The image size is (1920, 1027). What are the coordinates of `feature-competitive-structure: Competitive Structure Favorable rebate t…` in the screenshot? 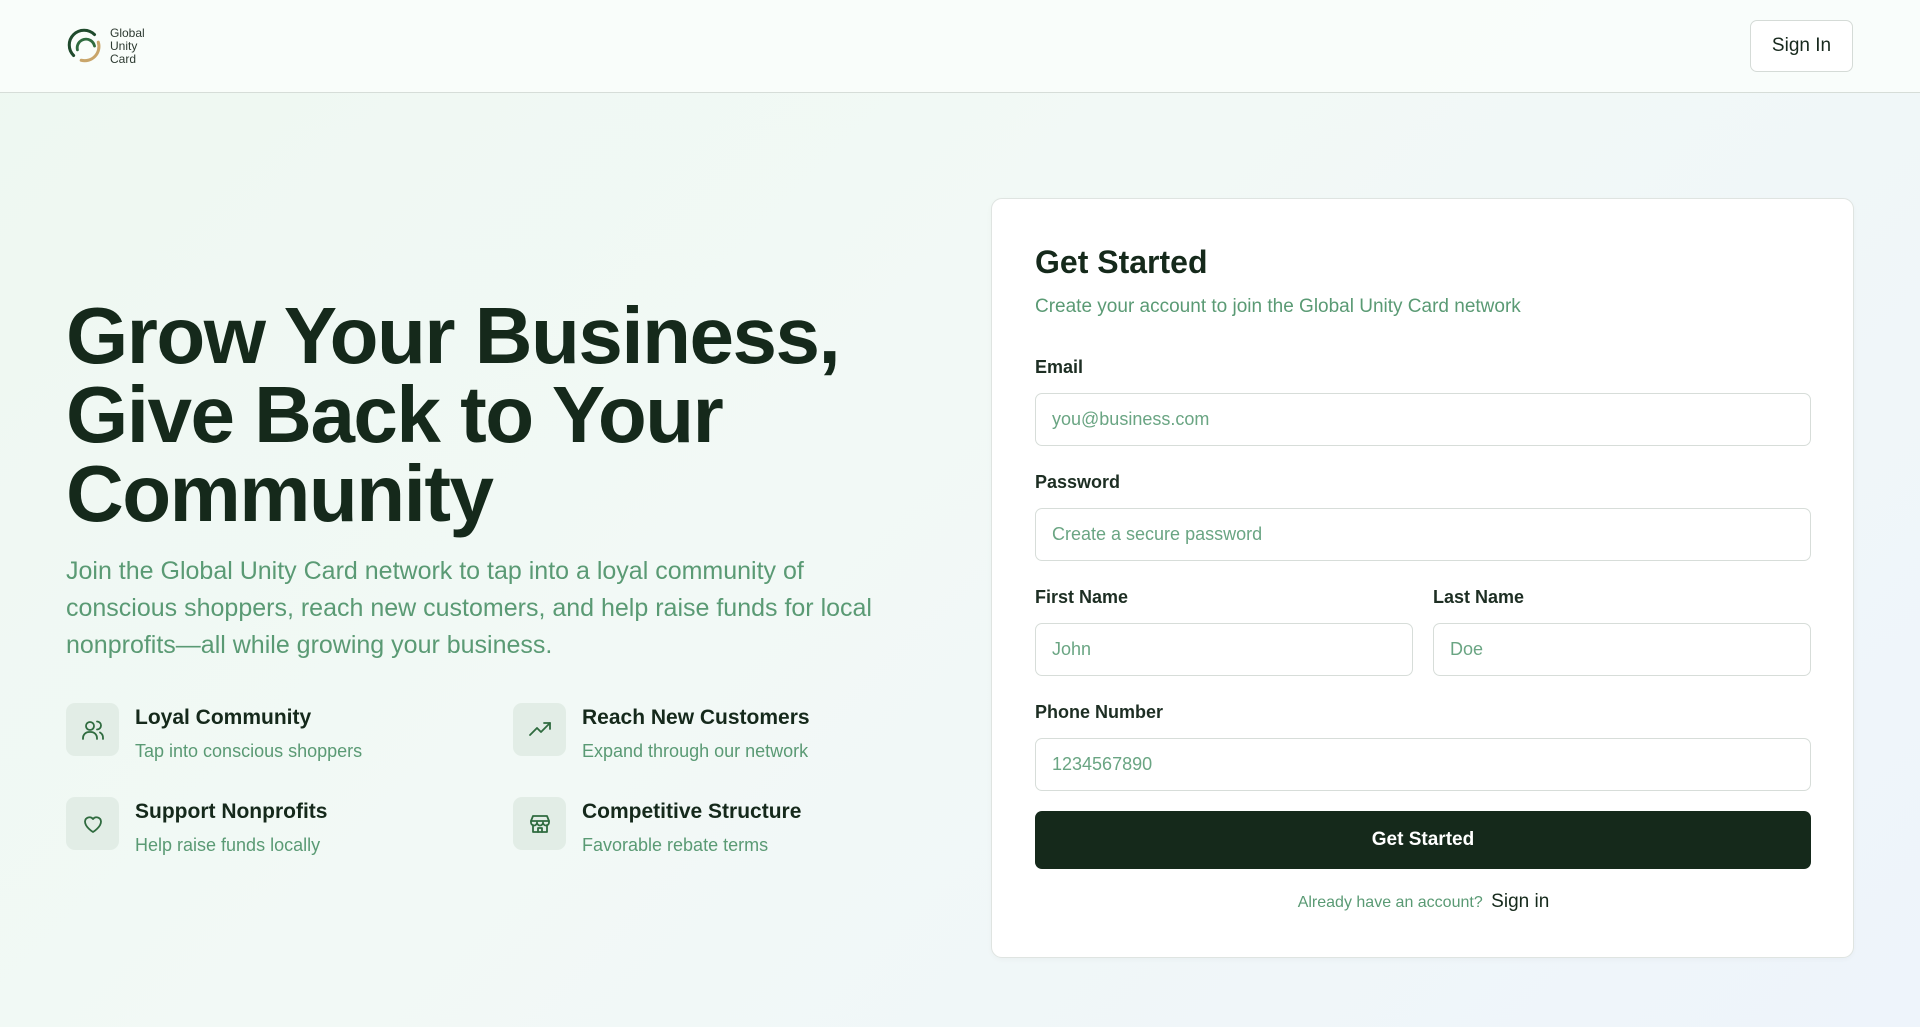 It's located at (657, 826).